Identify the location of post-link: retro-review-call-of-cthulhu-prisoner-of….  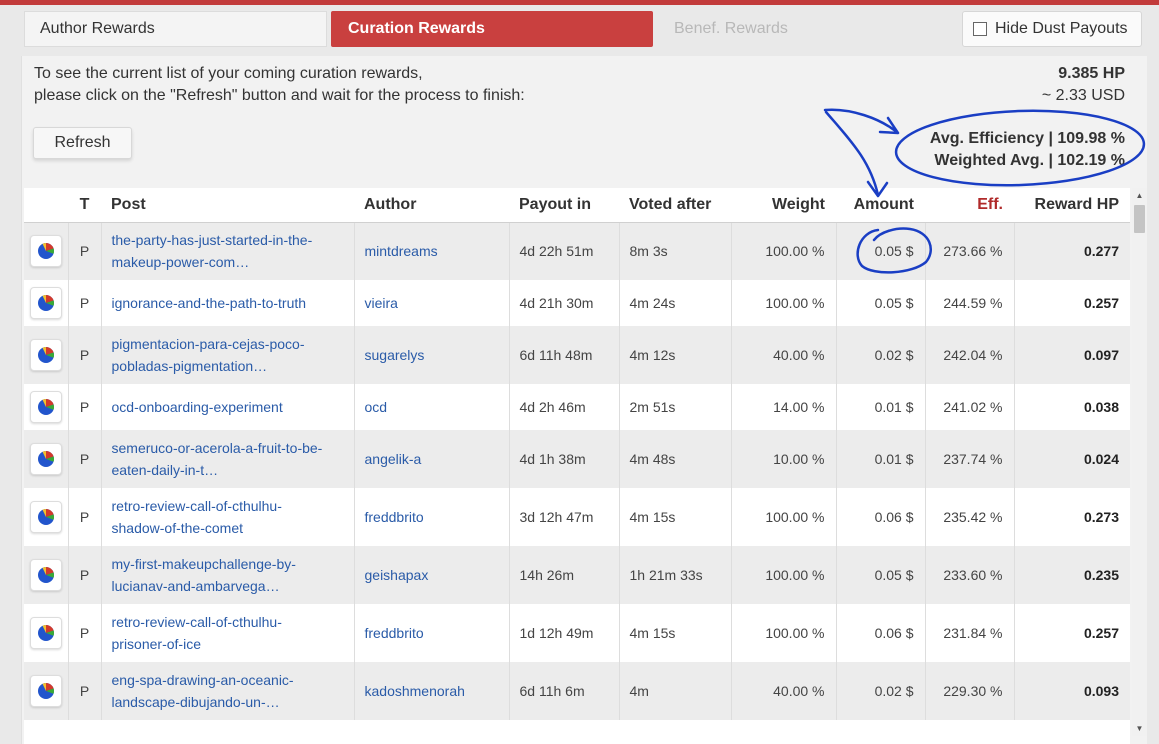
(233, 633).